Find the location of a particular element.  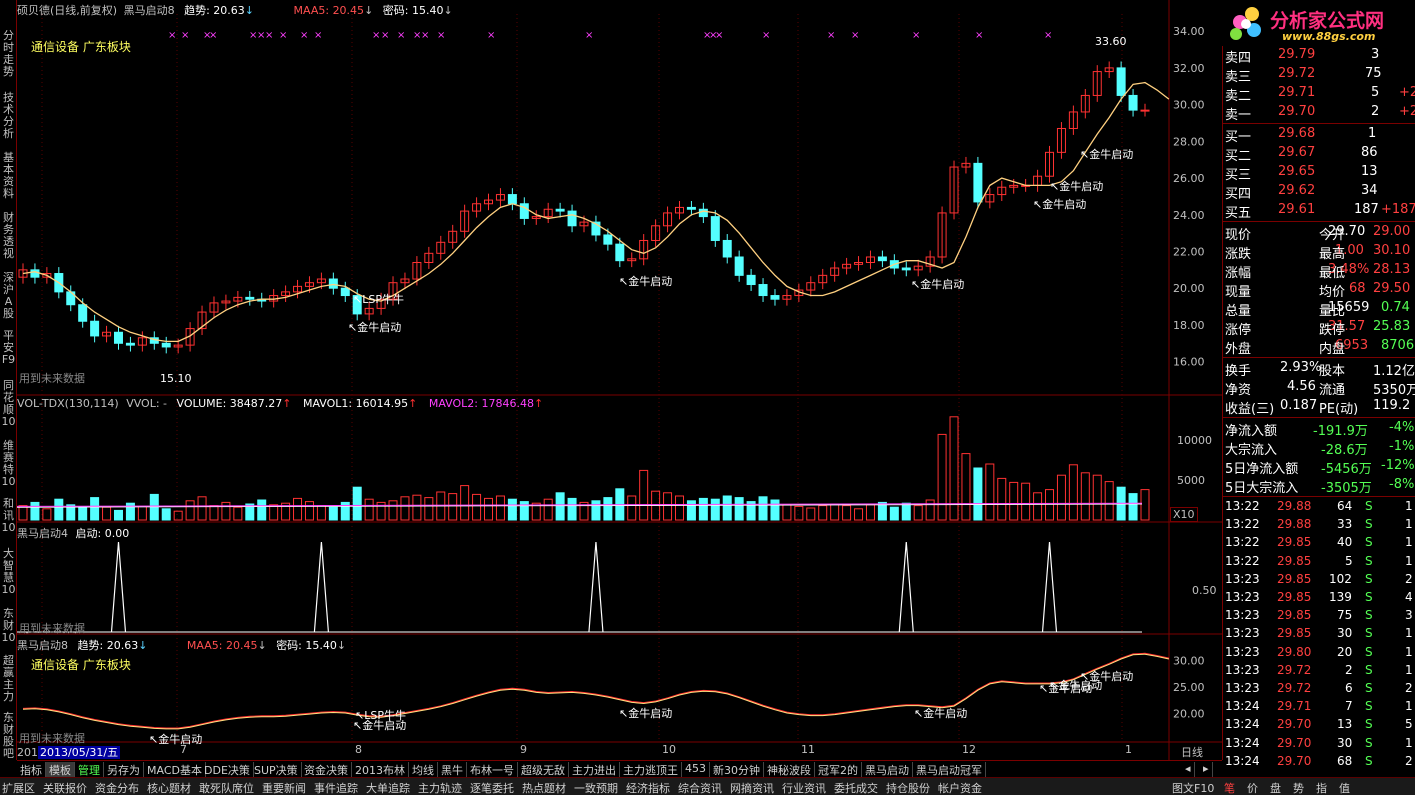

bottom-item-12: 经济指标 is located at coordinates (648, 787).